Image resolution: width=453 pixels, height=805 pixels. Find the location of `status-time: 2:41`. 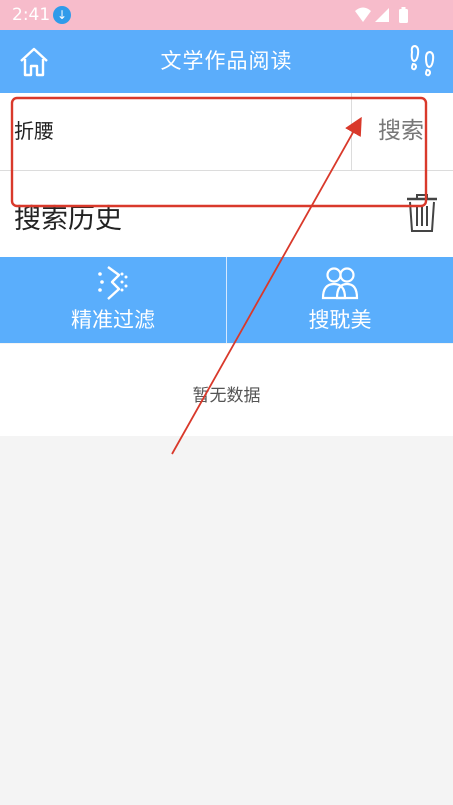

status-time: 2:41 is located at coordinates (31, 15).